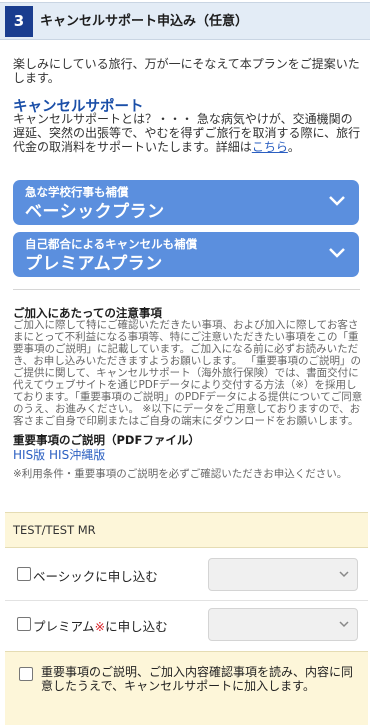 This screenshot has height=725, width=375. Describe the element at coordinates (64, 626) in the screenshot. I see `premium-label-text: プレミアム` at that location.